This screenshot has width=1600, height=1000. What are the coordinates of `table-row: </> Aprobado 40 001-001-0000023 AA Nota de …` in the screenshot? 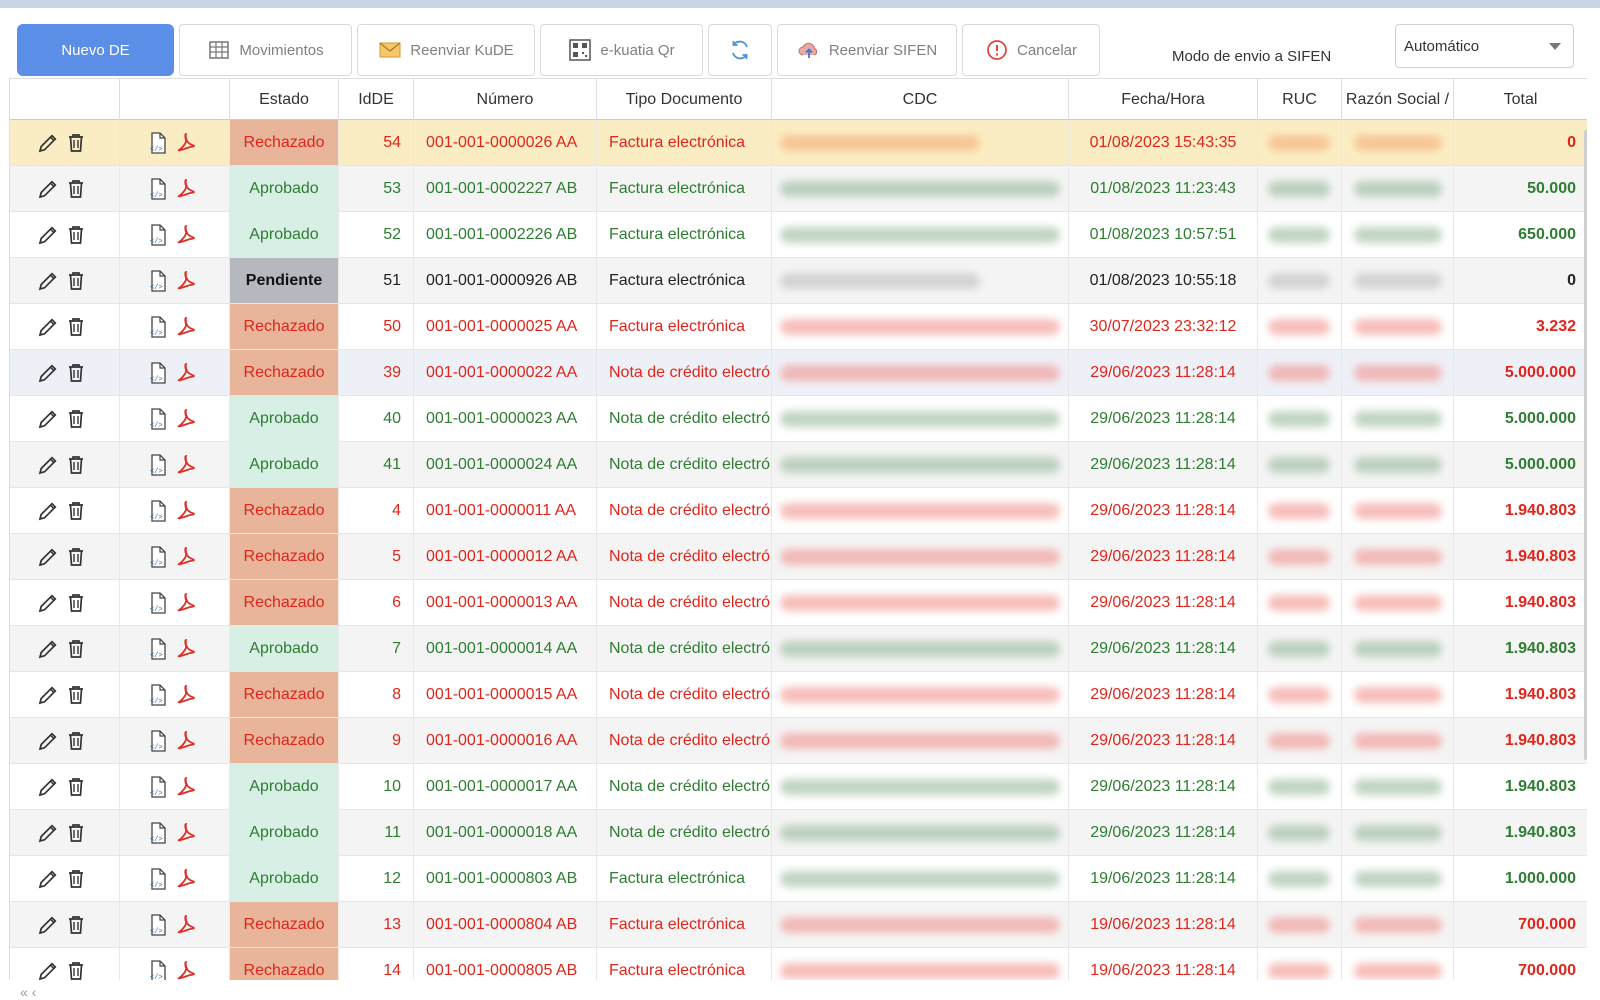 It's located at (798, 419).